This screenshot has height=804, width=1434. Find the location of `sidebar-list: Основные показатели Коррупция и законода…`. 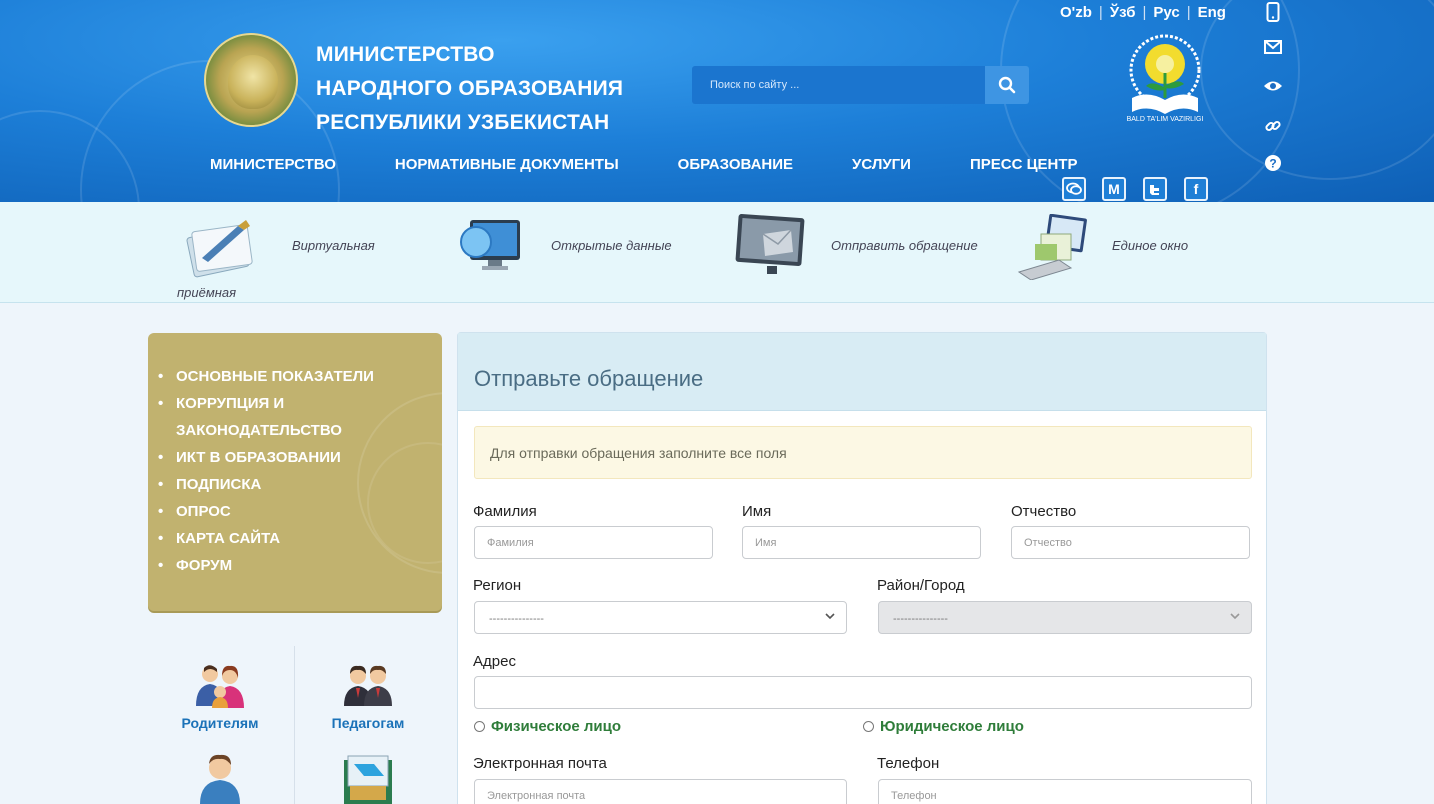

sidebar-list: Основные показатели Коррупция и законода… is located at coordinates (288, 471).